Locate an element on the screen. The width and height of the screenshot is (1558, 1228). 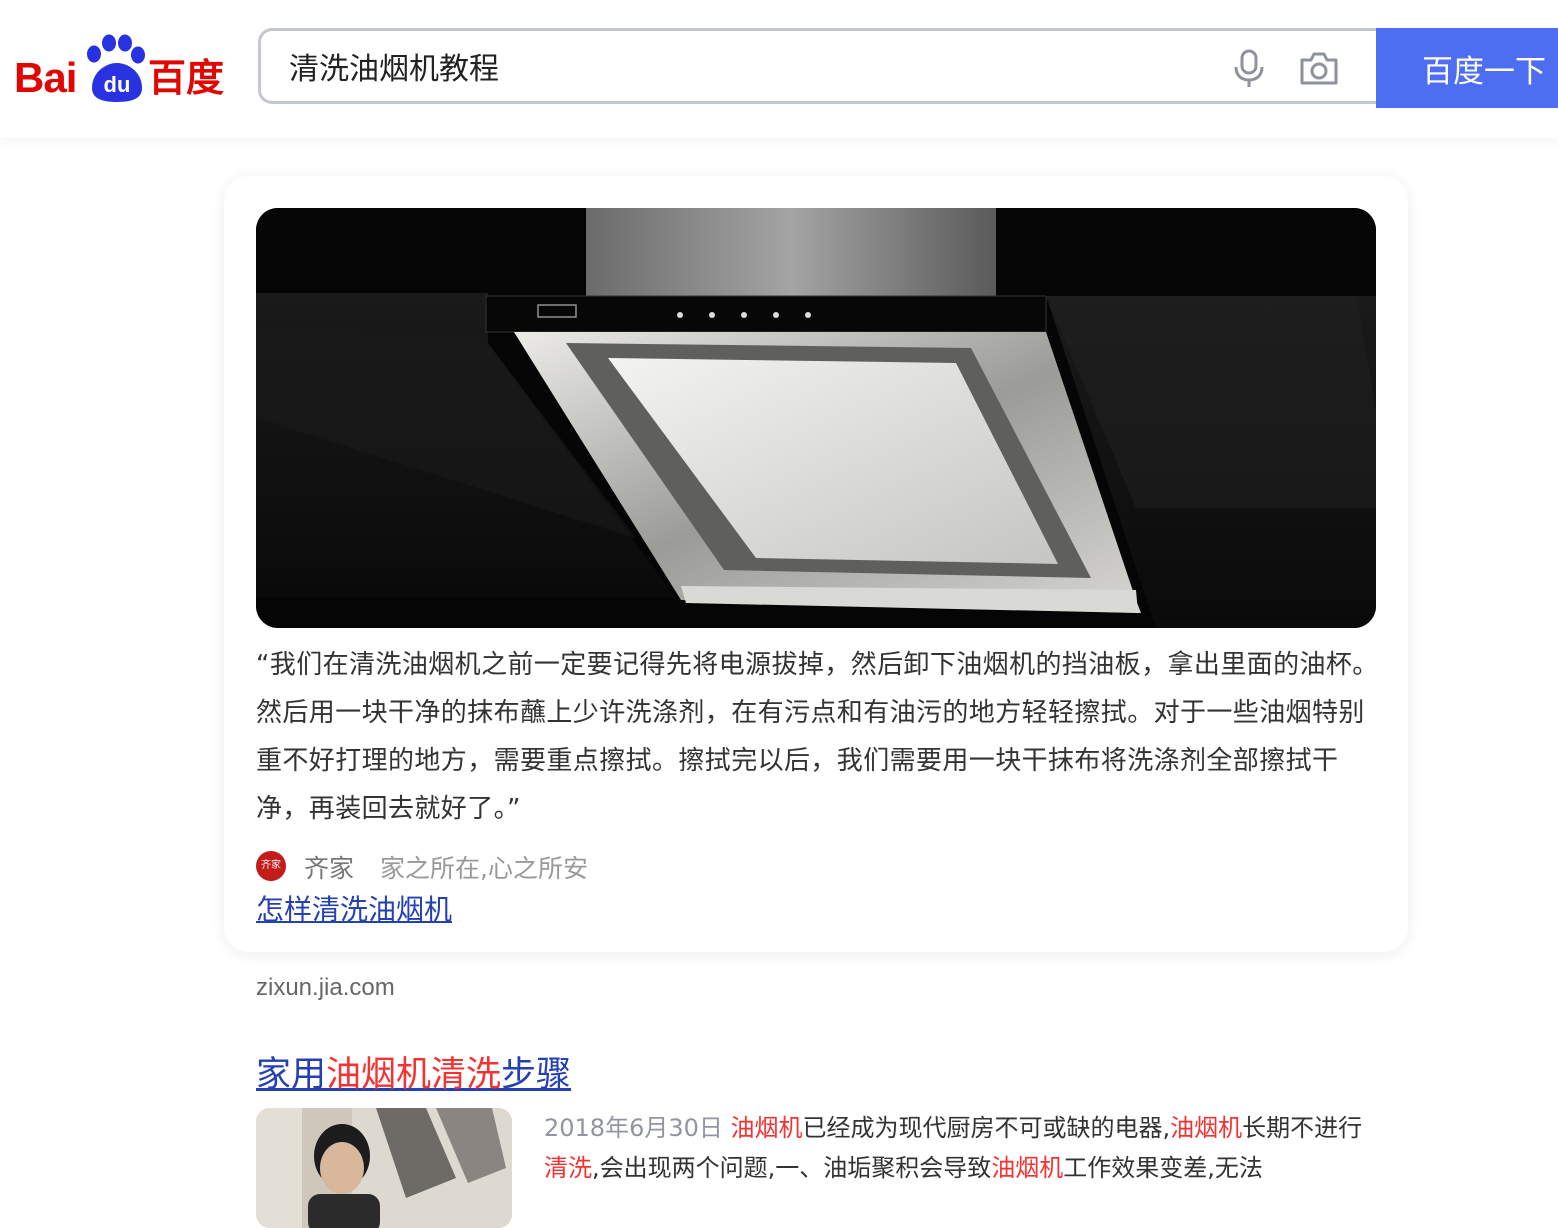
search-box is located at coordinates (817, 66).